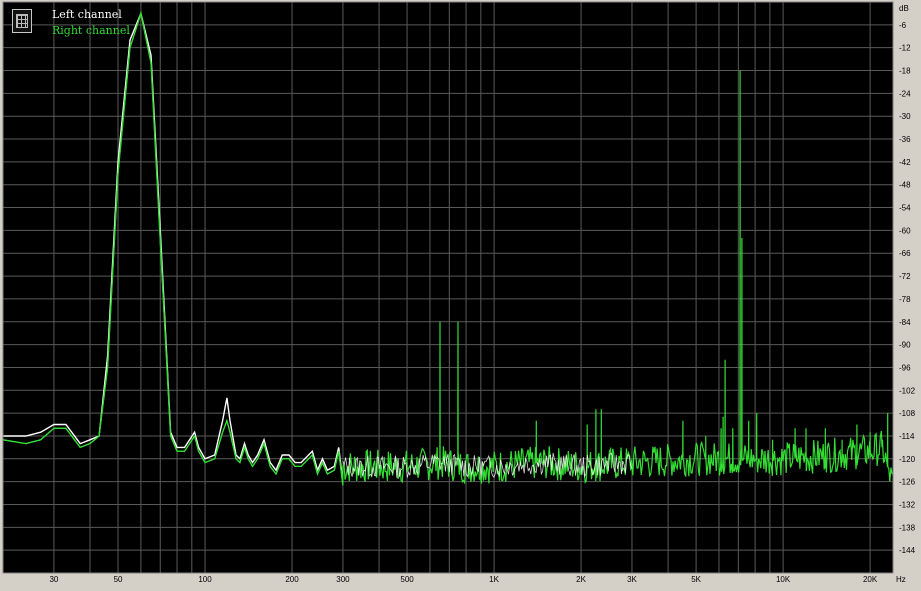 This screenshot has width=921, height=591. Describe the element at coordinates (783, 579) in the screenshot. I see `x-tick-label: 10K` at that location.